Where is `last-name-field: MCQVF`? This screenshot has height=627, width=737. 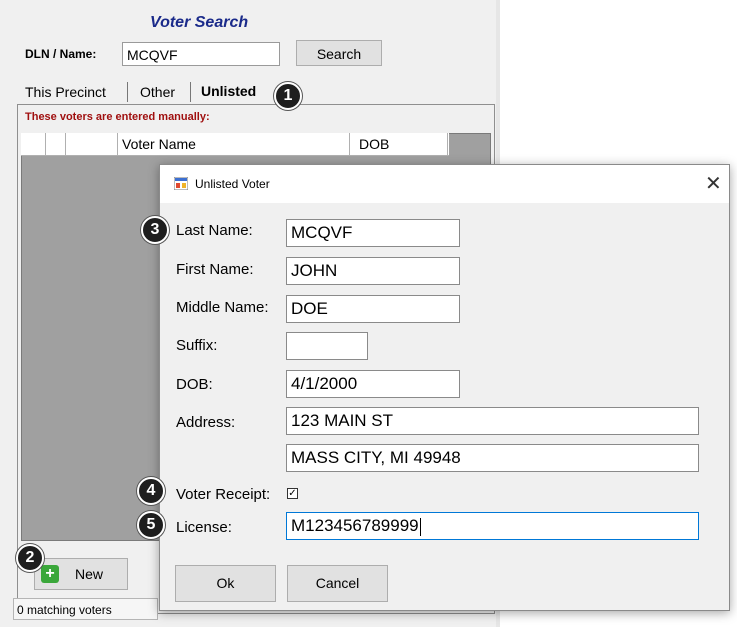
last-name-field: MCQVF is located at coordinates (373, 233).